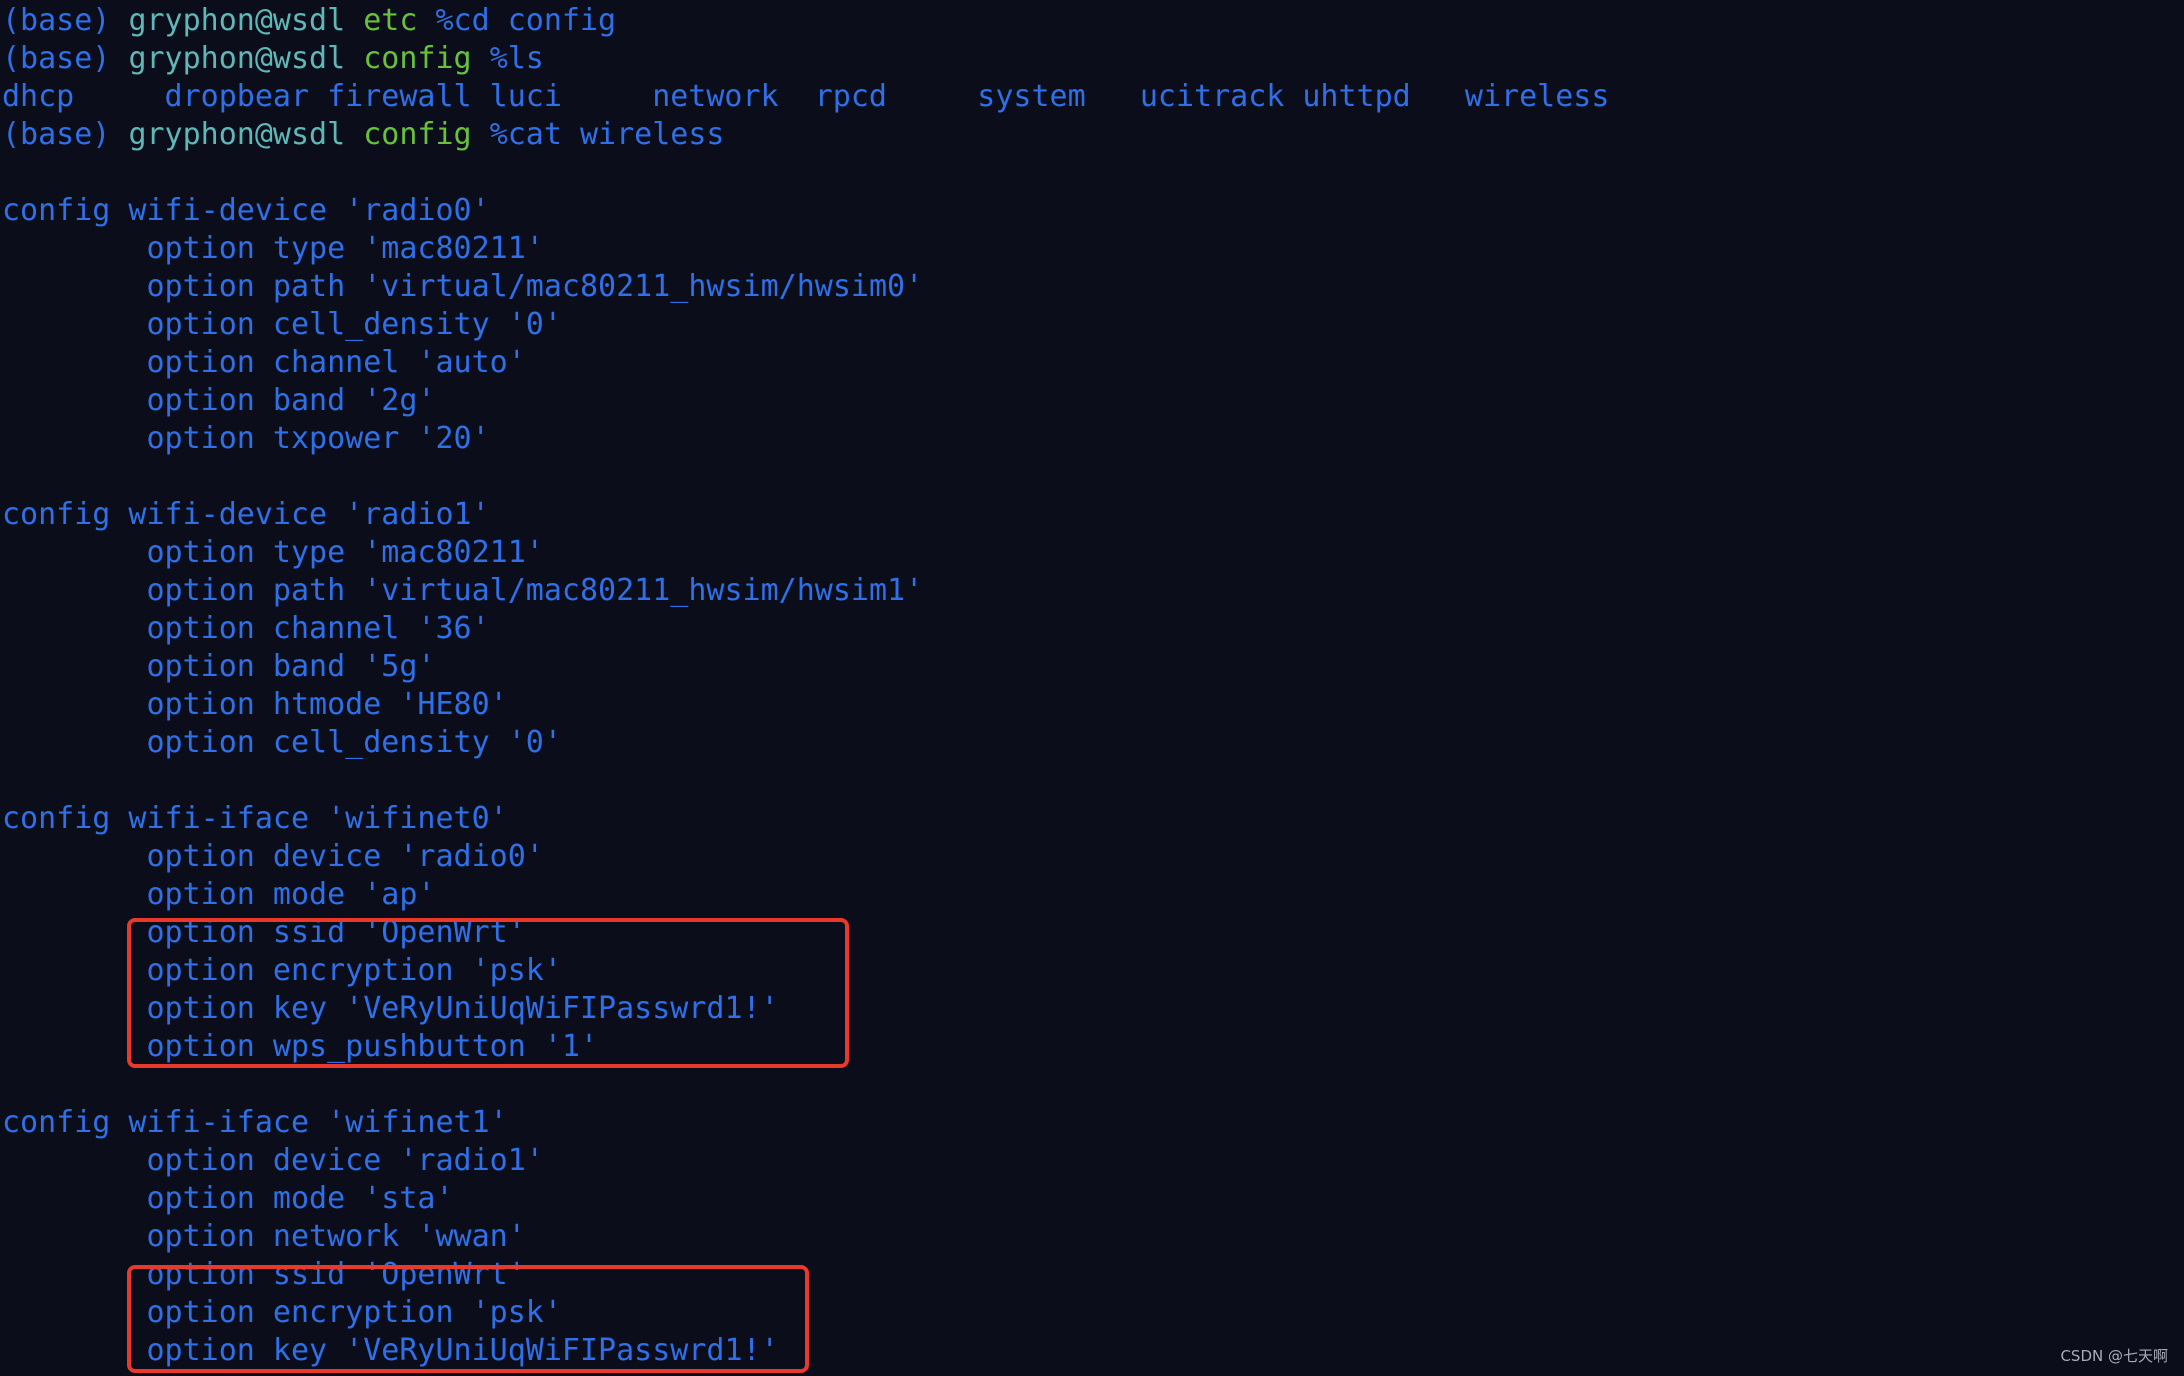 The height and width of the screenshot is (1376, 2184). What do you see at coordinates (715, 96) in the screenshot?
I see `ls-entry: network` at bounding box center [715, 96].